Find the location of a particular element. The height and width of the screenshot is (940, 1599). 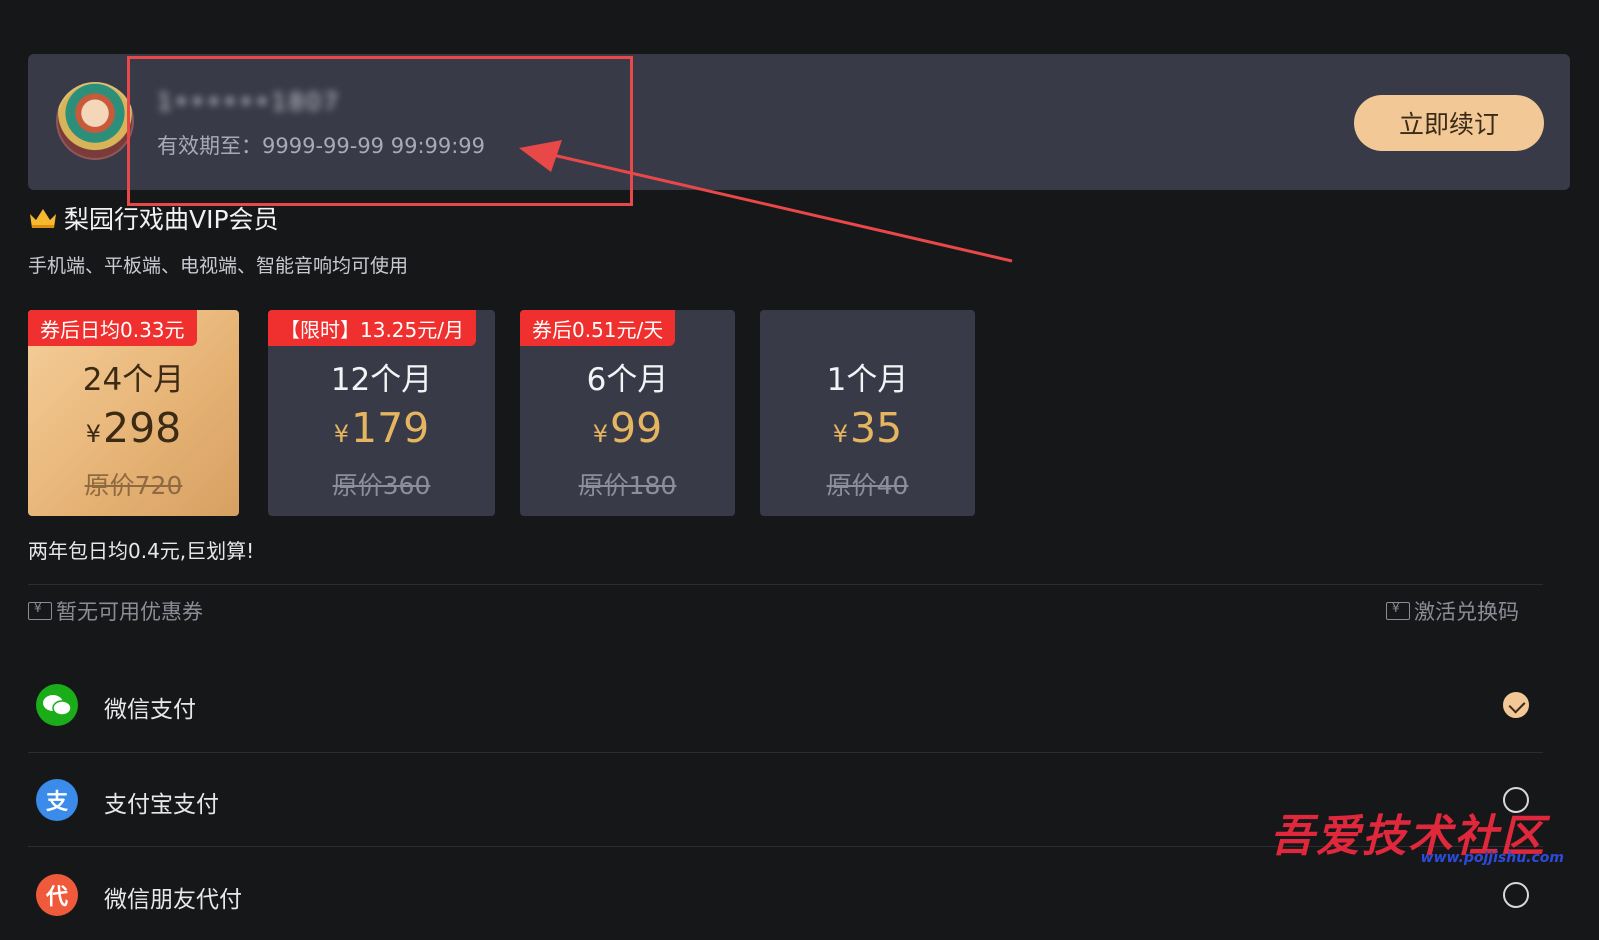

plan-price: ¥298 is located at coordinates (133, 428).